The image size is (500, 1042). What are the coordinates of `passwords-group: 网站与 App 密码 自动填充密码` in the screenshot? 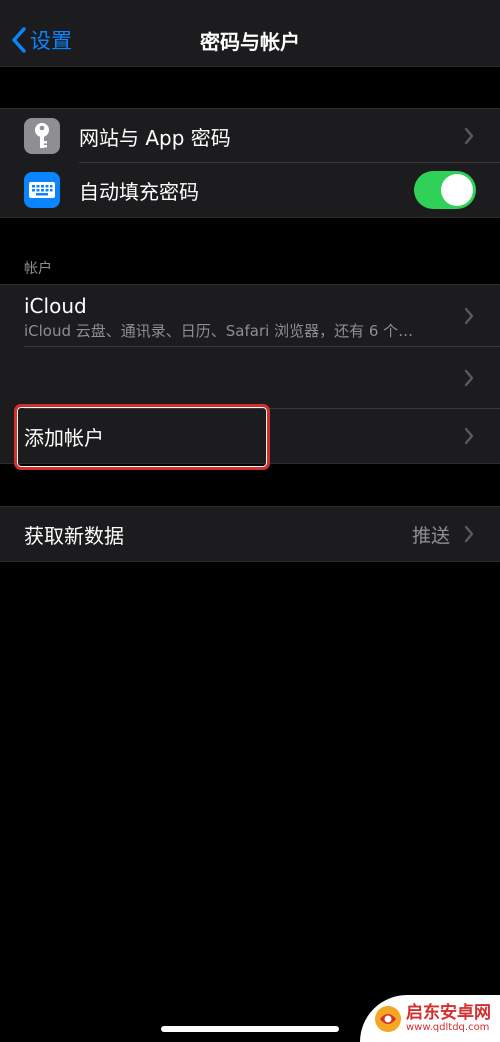 It's located at (250, 163).